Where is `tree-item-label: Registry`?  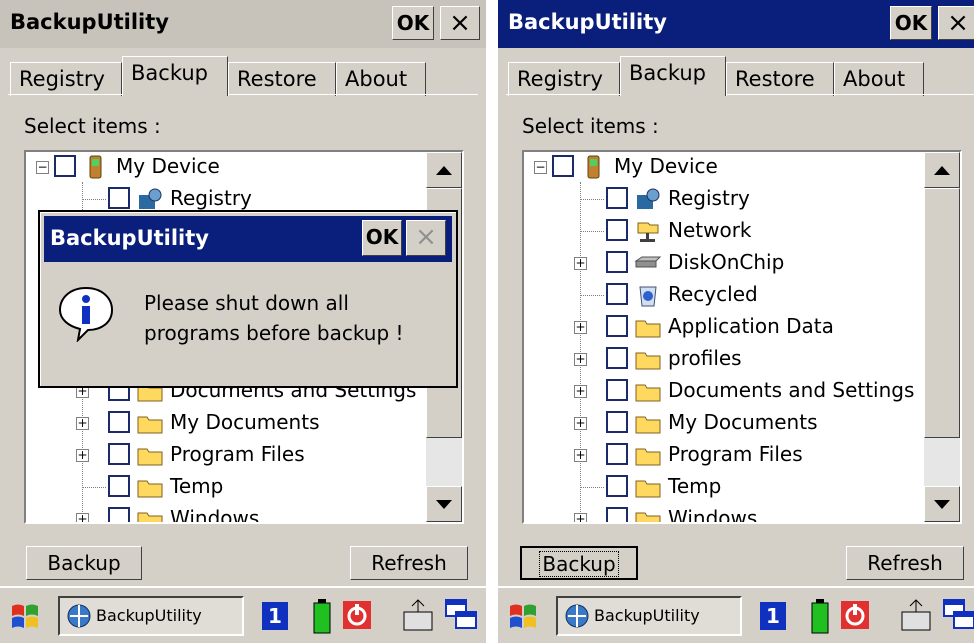
tree-item-label: Registry is located at coordinates (709, 198).